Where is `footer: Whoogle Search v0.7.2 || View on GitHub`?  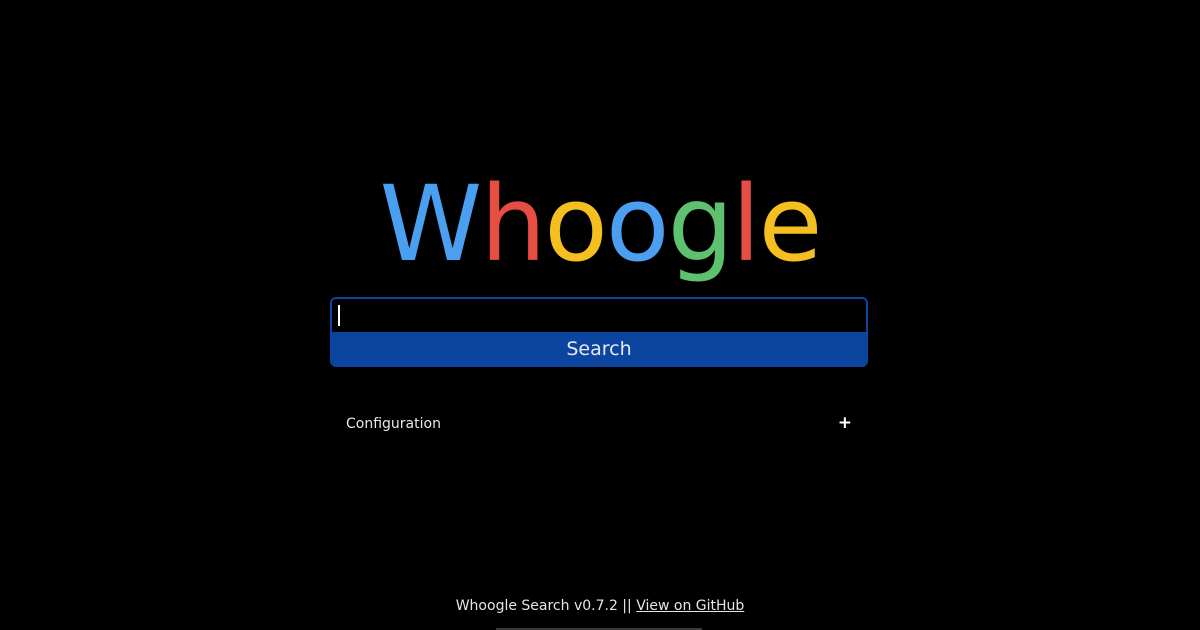 footer: Whoogle Search v0.7.2 || View on GitHub is located at coordinates (600, 606).